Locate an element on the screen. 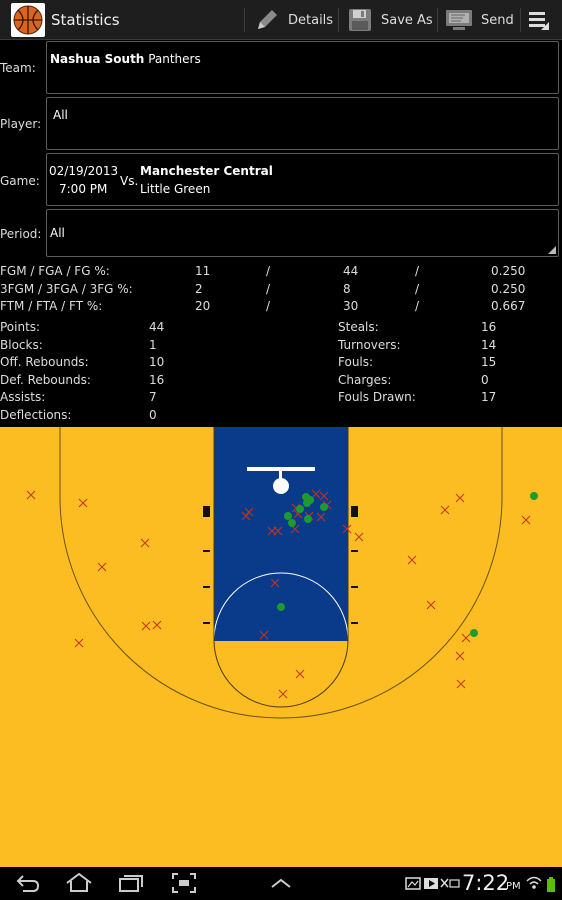  fg-attempted: 44 is located at coordinates (351, 271).